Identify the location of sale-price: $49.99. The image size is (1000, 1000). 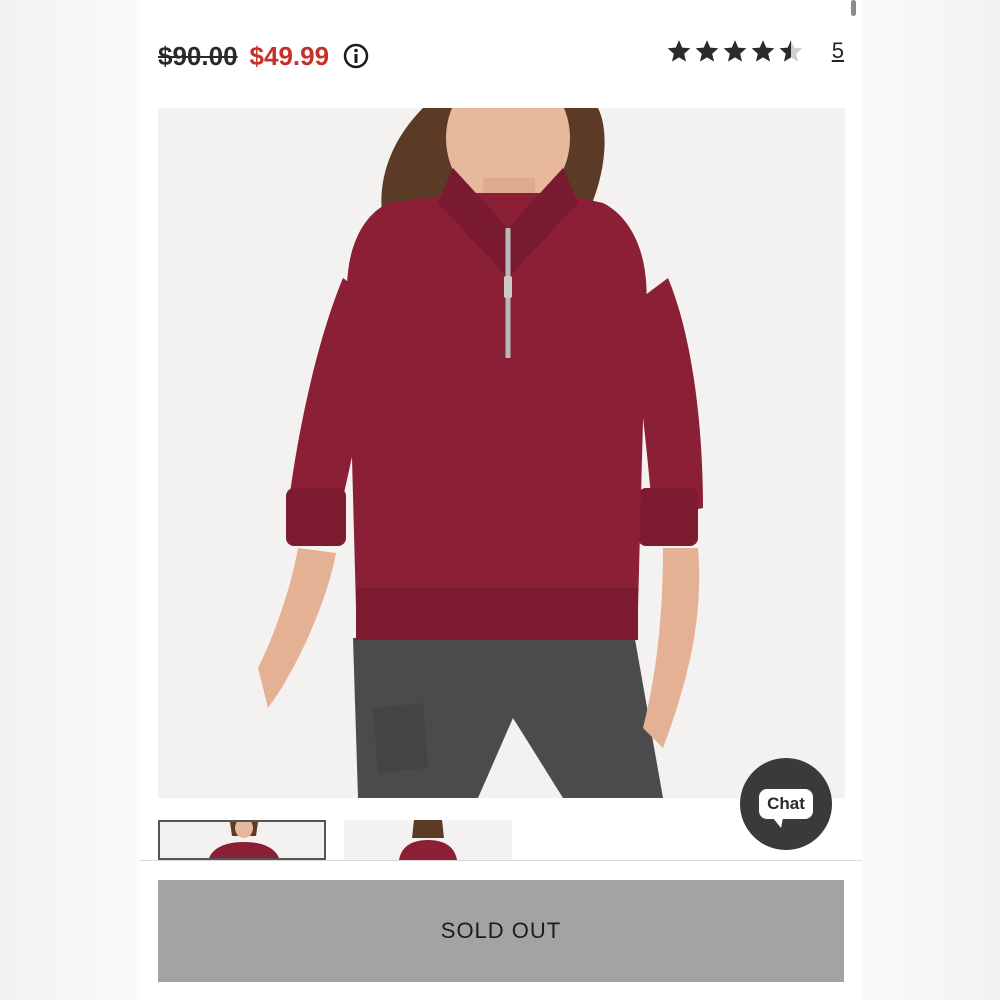
(289, 55).